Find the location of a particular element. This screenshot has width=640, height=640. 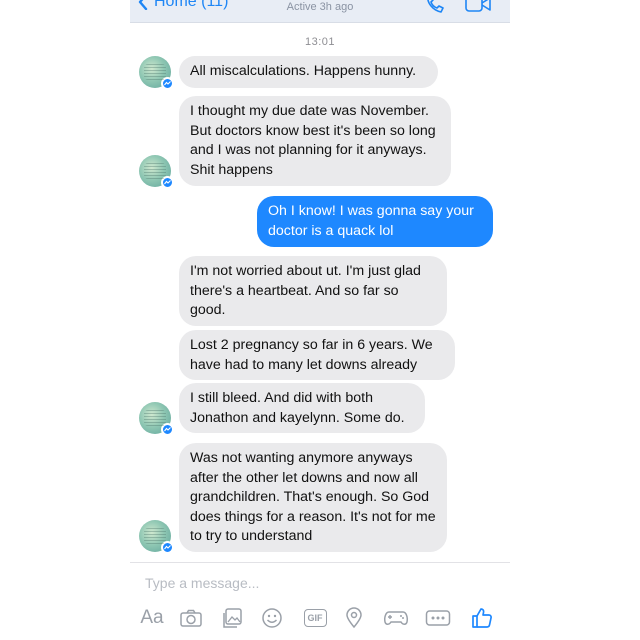

gif-icon: GIF is located at coordinates (315, 618).